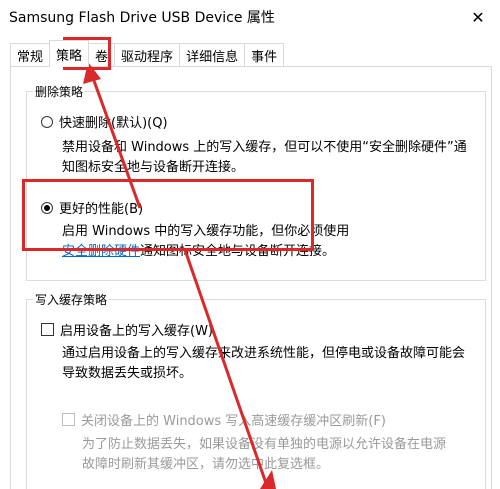  I want to click on tab-policies: 策略, so click(69, 53).